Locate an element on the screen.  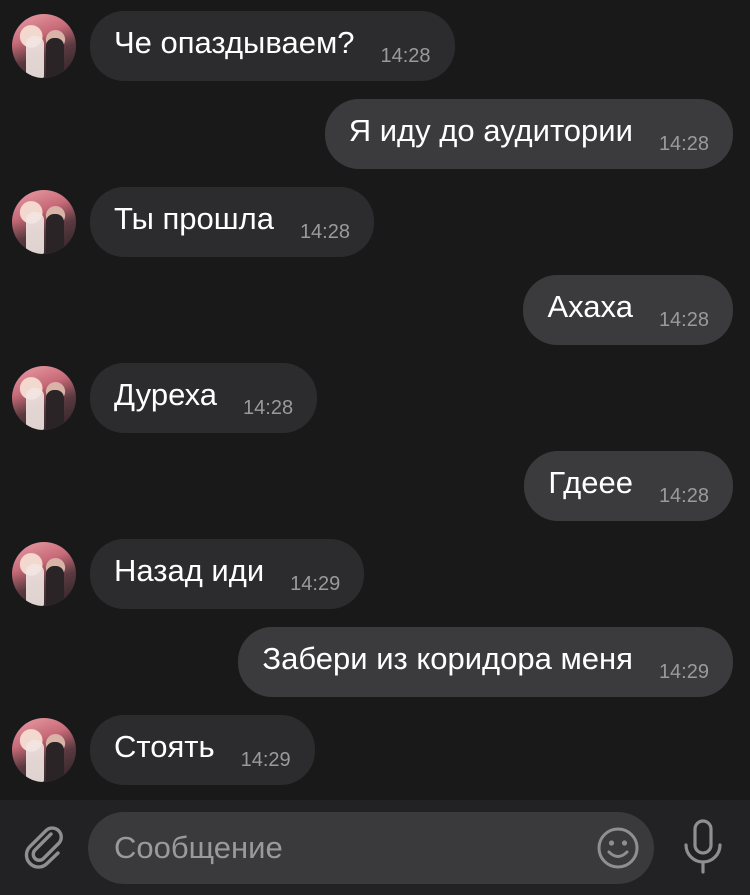
incoming-message-bubble: Назад иди 14:29 is located at coordinates (227, 574).